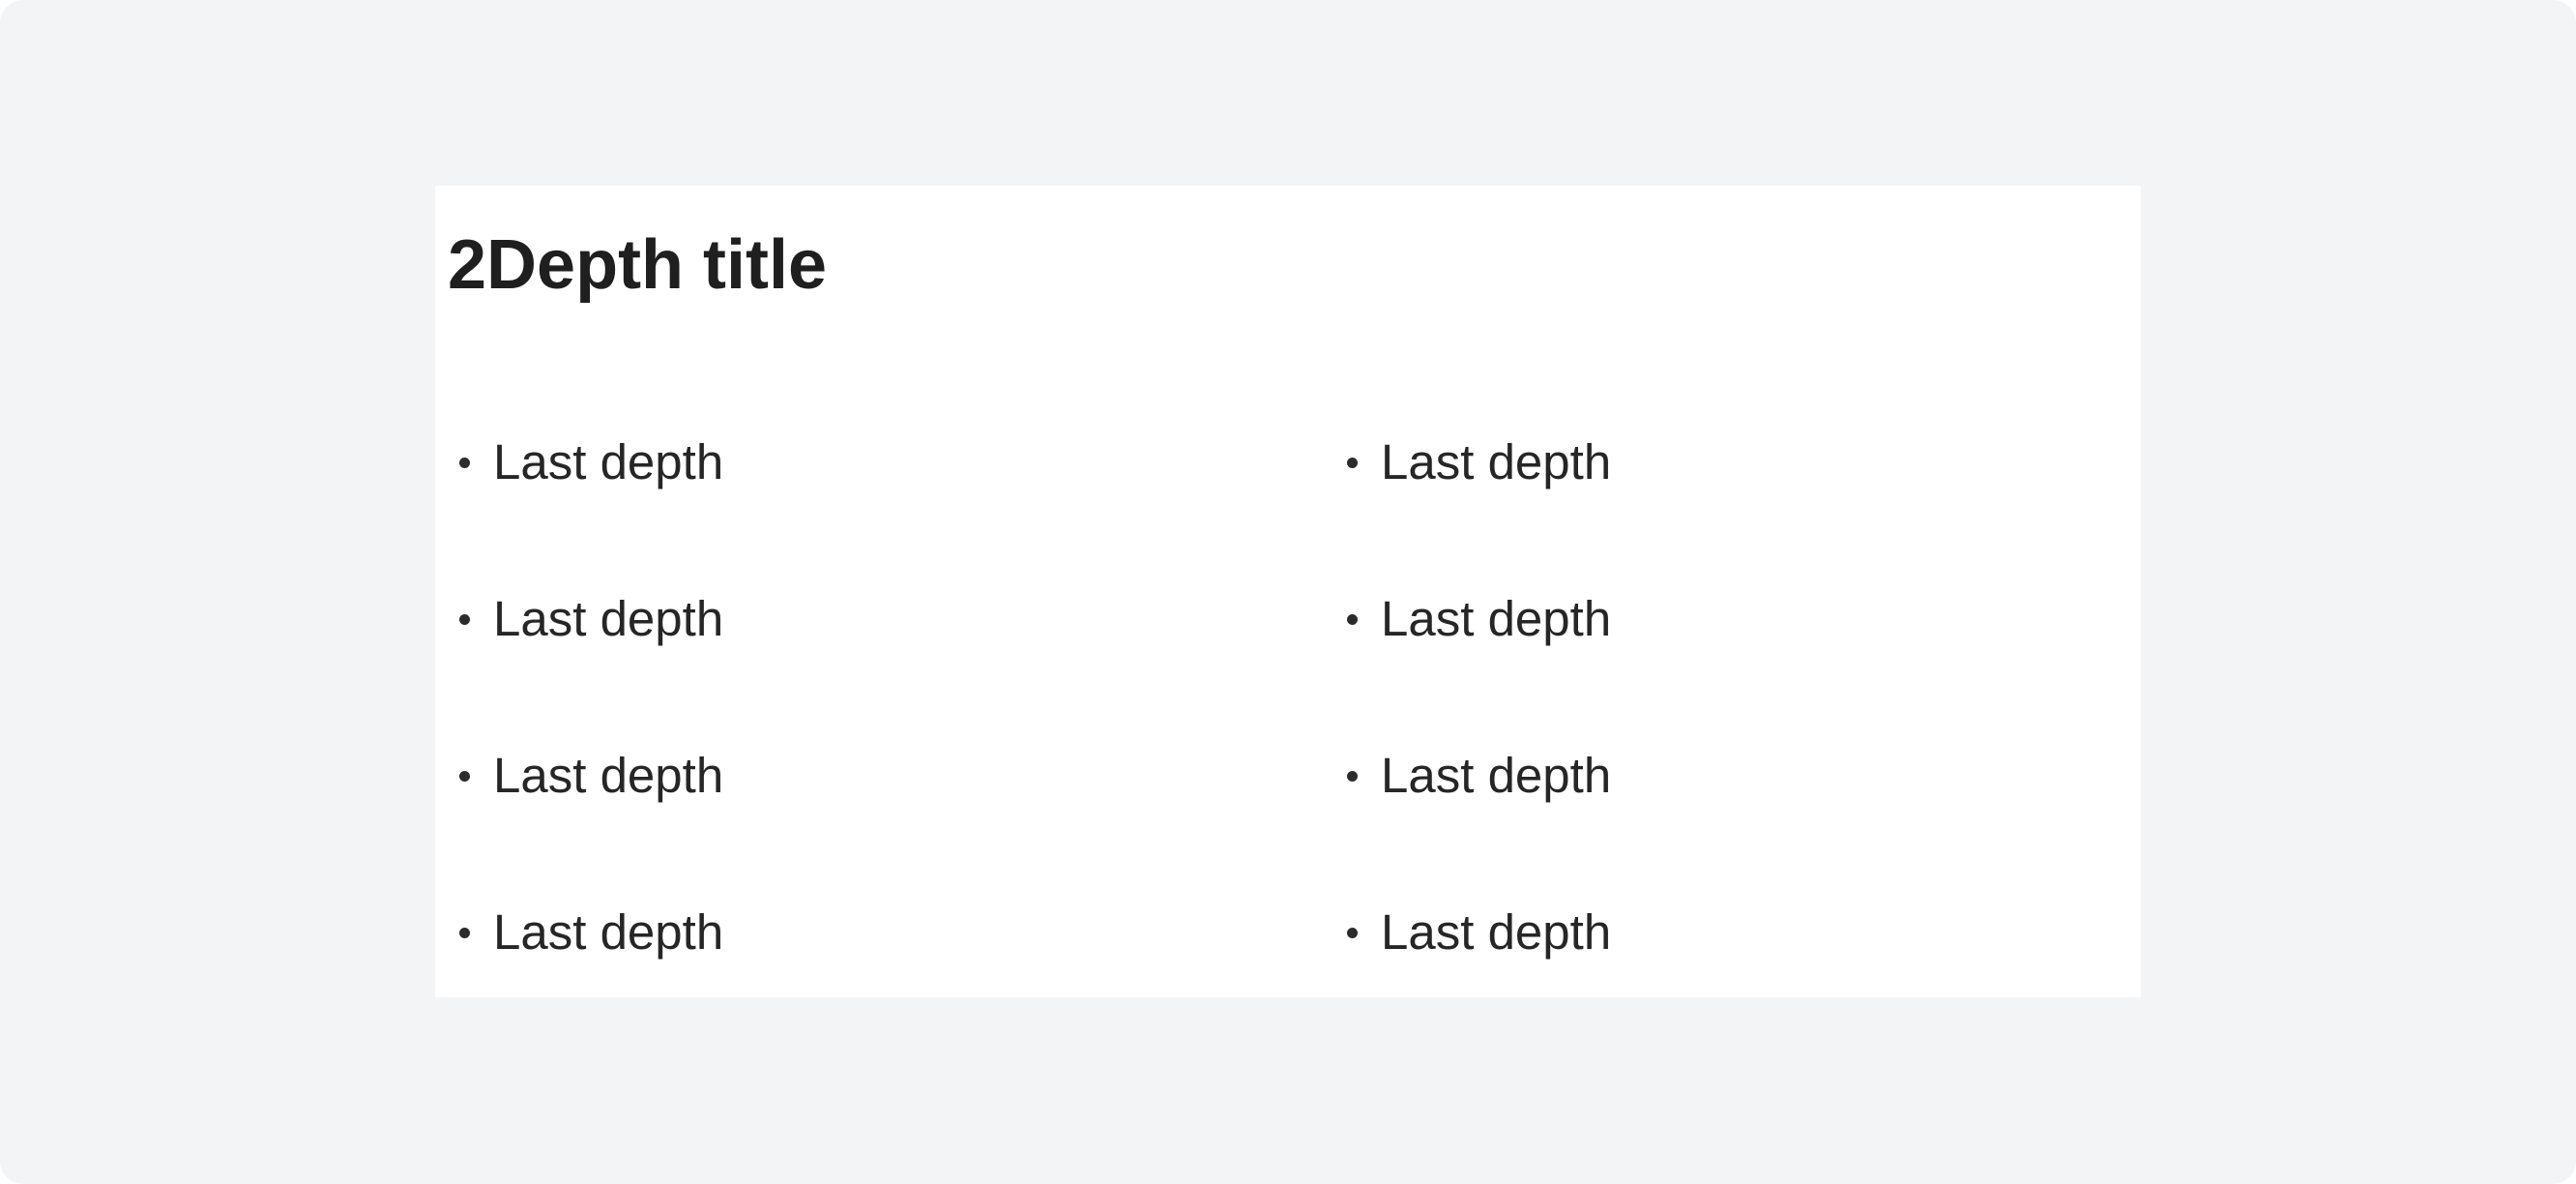 This screenshot has height=1184, width=2576. I want to click on section-title: 2Depth title, so click(638, 265).